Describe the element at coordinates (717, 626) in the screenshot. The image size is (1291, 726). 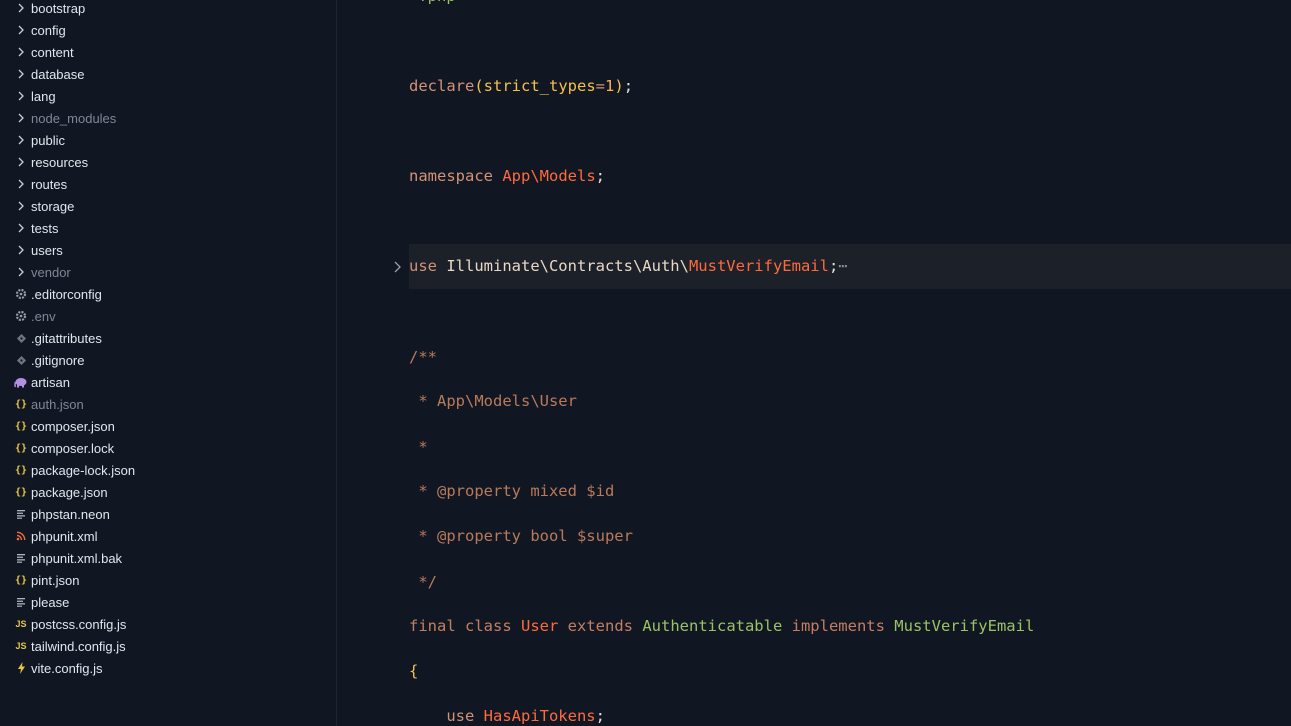
I see `code-token: Authenticatable` at that location.